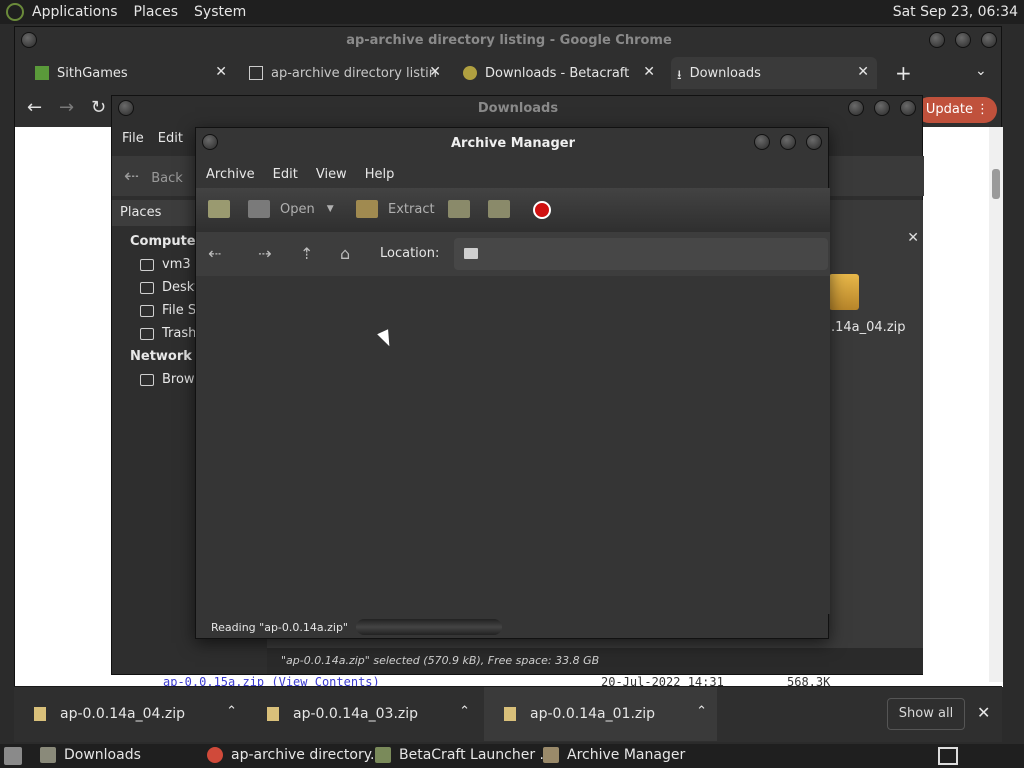  I want to click on stop-icon, so click(542, 210).